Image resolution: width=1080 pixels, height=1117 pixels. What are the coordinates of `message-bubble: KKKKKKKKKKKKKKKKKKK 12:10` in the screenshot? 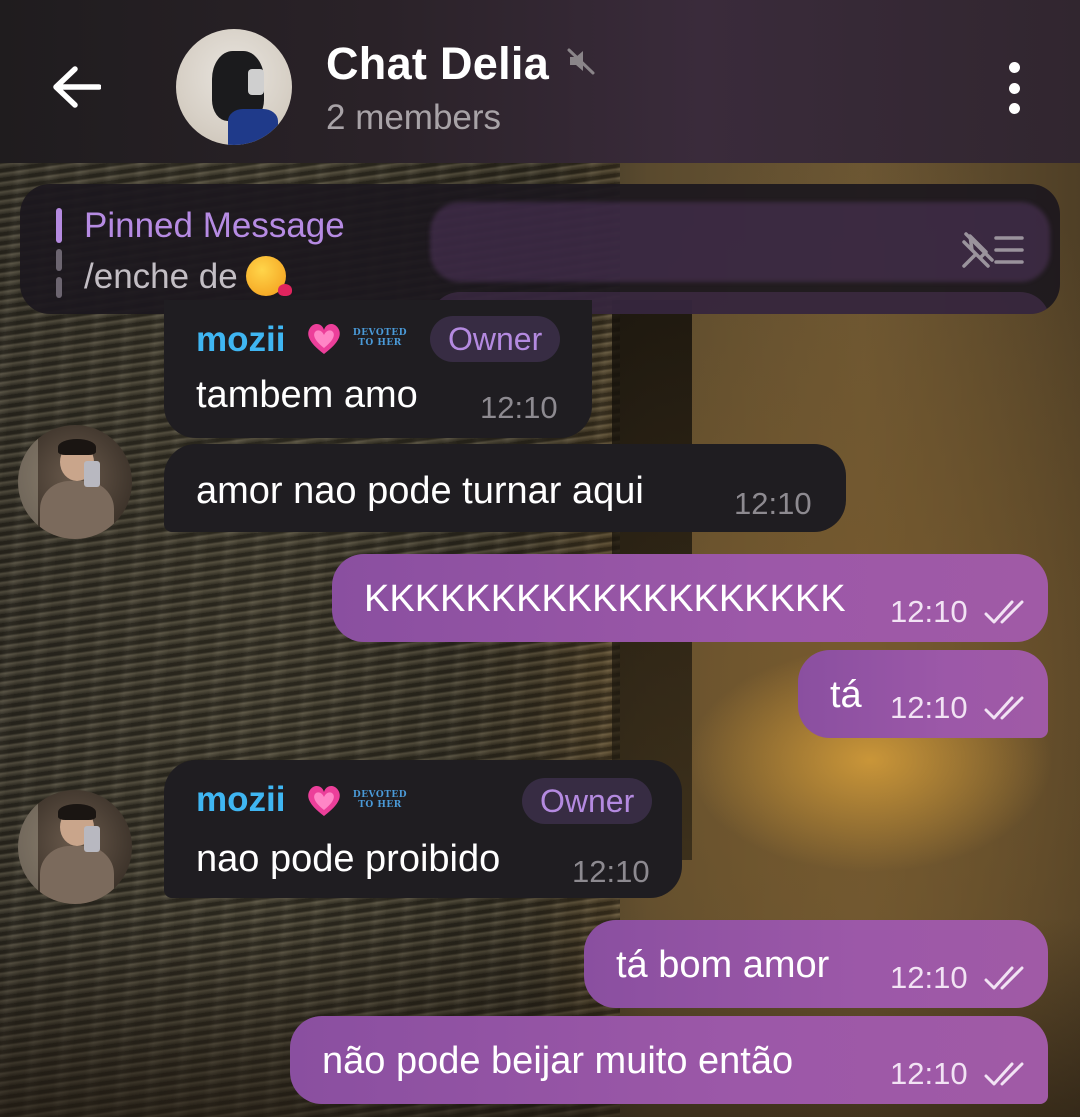 It's located at (690, 598).